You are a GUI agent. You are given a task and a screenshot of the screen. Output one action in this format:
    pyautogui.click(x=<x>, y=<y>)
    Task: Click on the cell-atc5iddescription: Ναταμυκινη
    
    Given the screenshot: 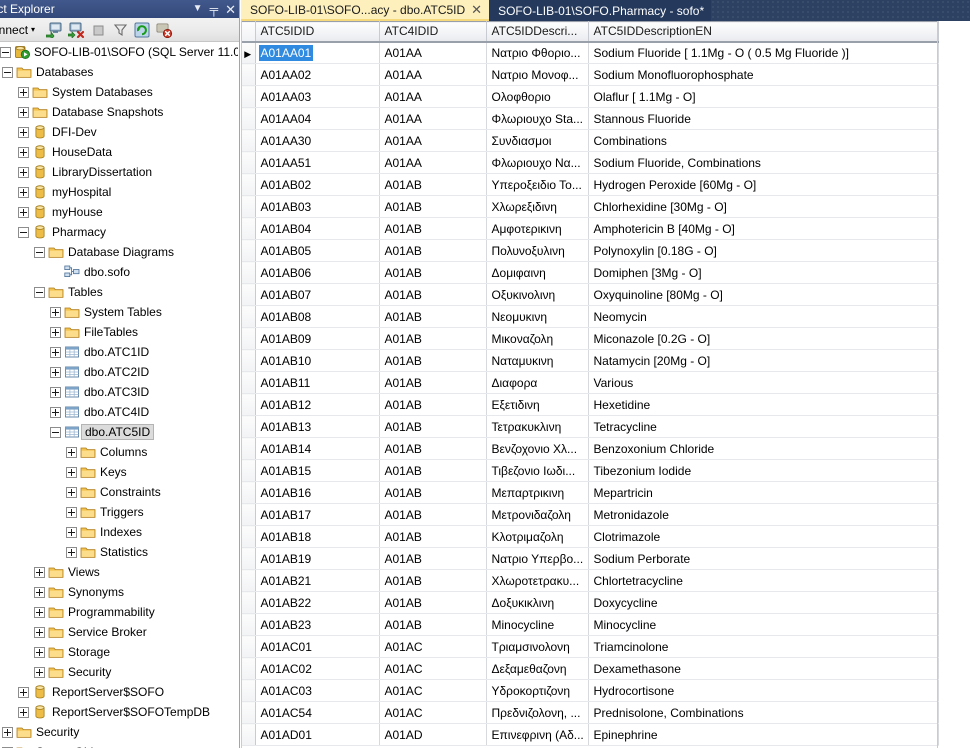 What is the action you would take?
    pyautogui.click(x=537, y=360)
    